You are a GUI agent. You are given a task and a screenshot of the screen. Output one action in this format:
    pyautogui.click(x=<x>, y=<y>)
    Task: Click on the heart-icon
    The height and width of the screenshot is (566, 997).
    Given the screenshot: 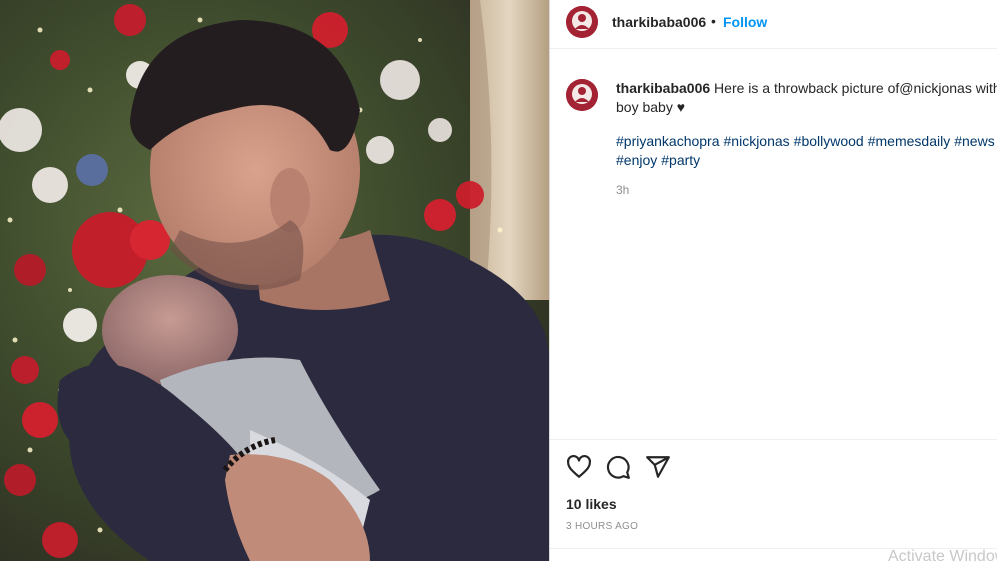 What is the action you would take?
    pyautogui.click(x=579, y=466)
    